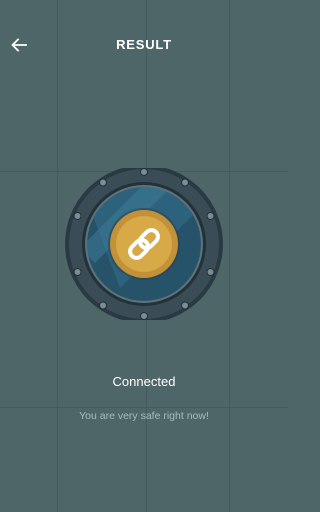  What do you see at coordinates (144, 416) in the screenshot?
I see `safety-message: You are very safe right now!` at bounding box center [144, 416].